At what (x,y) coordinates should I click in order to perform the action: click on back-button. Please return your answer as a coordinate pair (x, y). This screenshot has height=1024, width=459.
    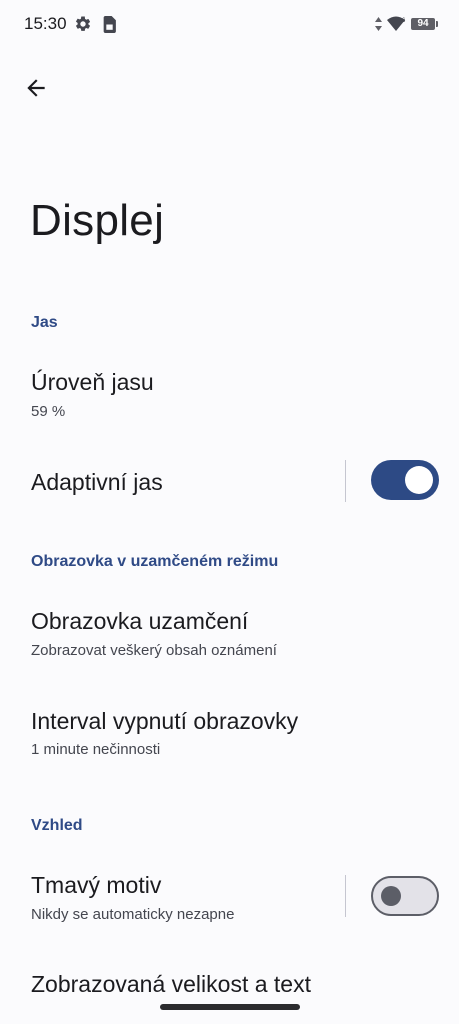
    Looking at the image, I should click on (36, 88).